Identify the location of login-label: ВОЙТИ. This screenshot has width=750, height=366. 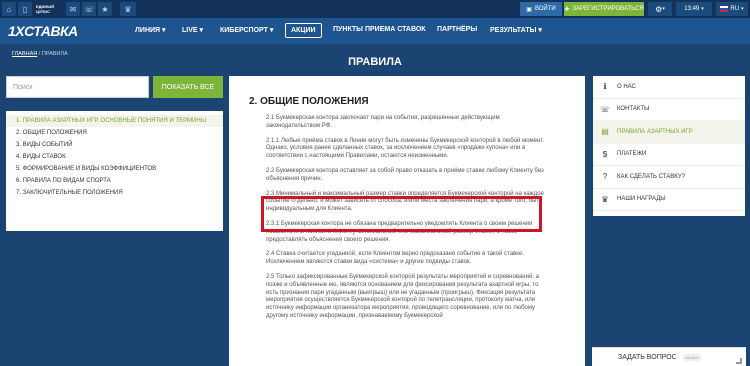
(545, 9).